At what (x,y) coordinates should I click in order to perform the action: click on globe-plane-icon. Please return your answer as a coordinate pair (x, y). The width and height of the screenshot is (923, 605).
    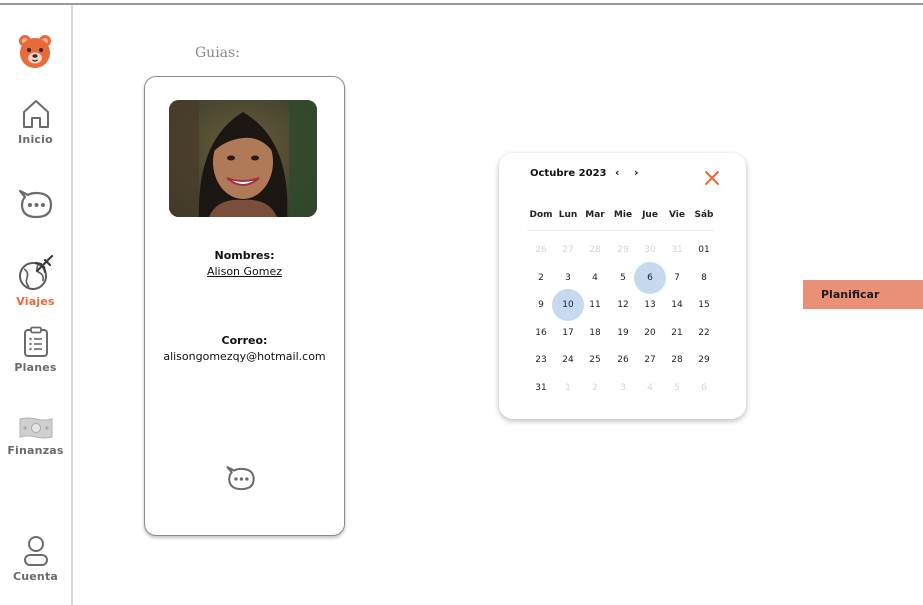
    Looking at the image, I should click on (35, 272).